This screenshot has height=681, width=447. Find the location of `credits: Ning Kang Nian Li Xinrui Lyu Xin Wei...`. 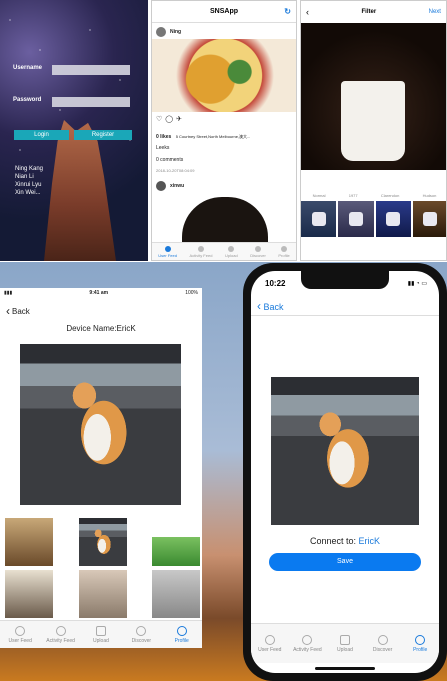

credits: Ning Kang Nian Li Xinrui Lyu Xin Wei... is located at coordinates (29, 181).